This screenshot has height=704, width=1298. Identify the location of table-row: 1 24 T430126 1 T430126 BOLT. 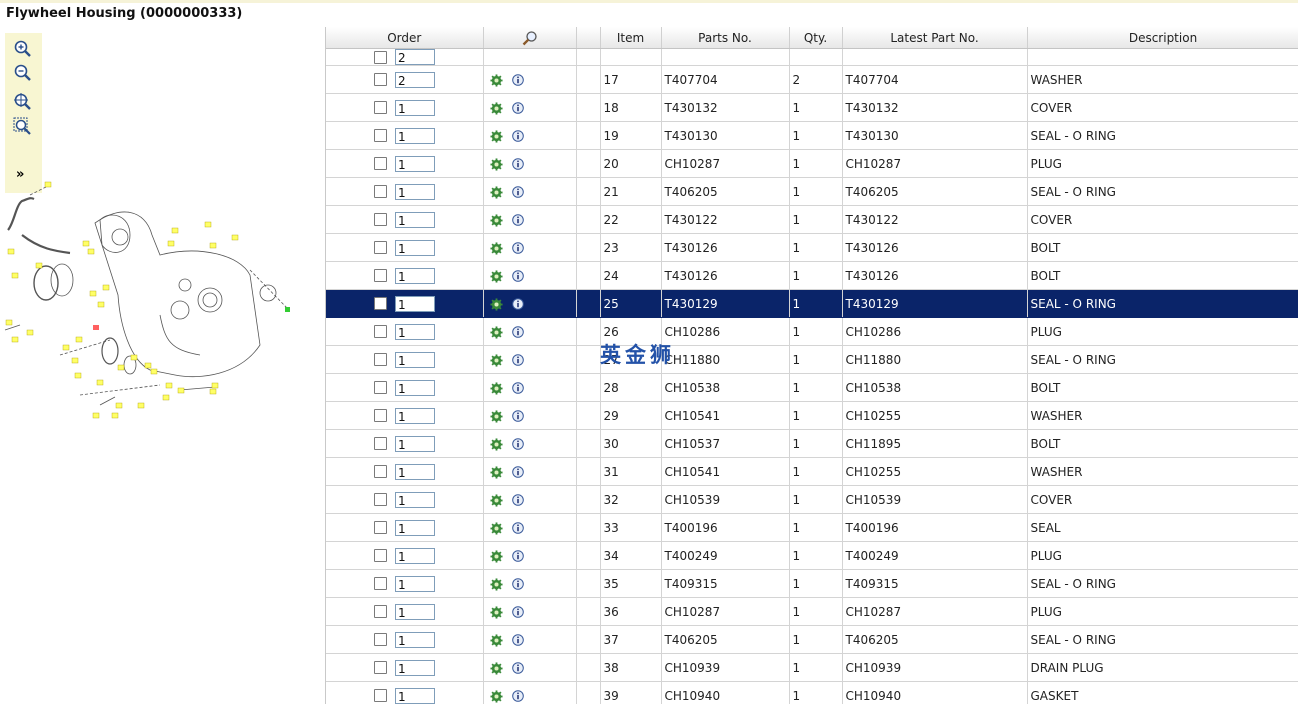
(812, 275).